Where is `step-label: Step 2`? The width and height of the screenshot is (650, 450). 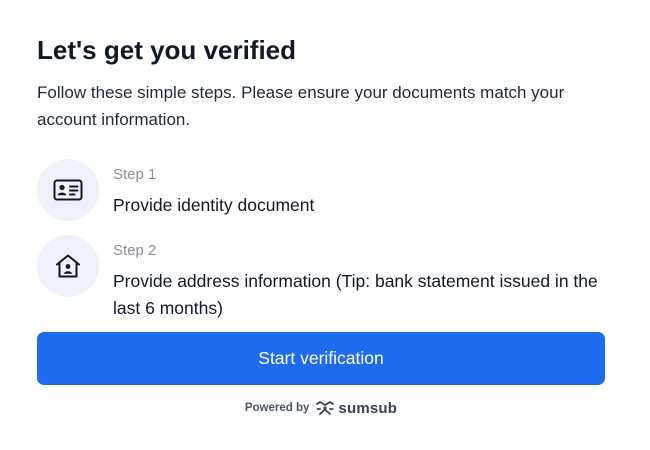 step-label: Step 2 is located at coordinates (135, 250).